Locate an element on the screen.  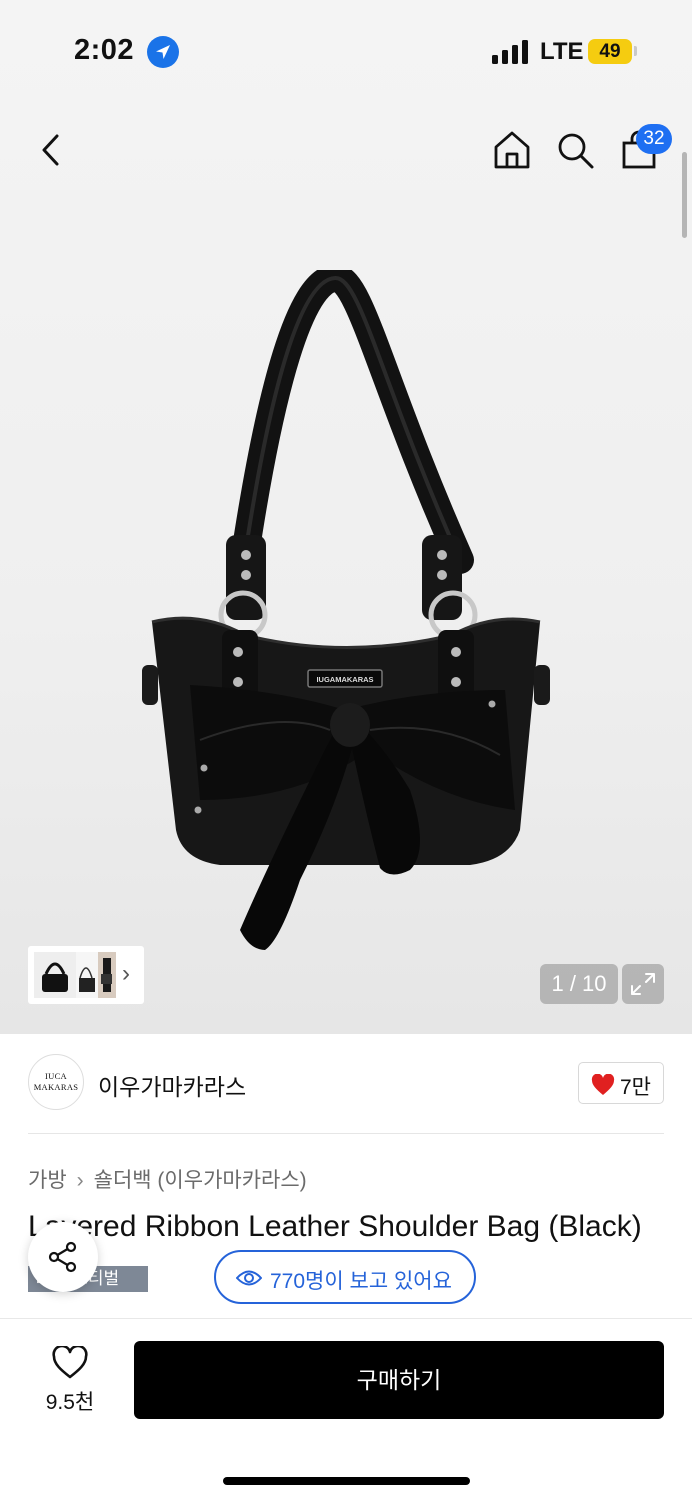
image-counter: 1 / 10 is located at coordinates (579, 984).